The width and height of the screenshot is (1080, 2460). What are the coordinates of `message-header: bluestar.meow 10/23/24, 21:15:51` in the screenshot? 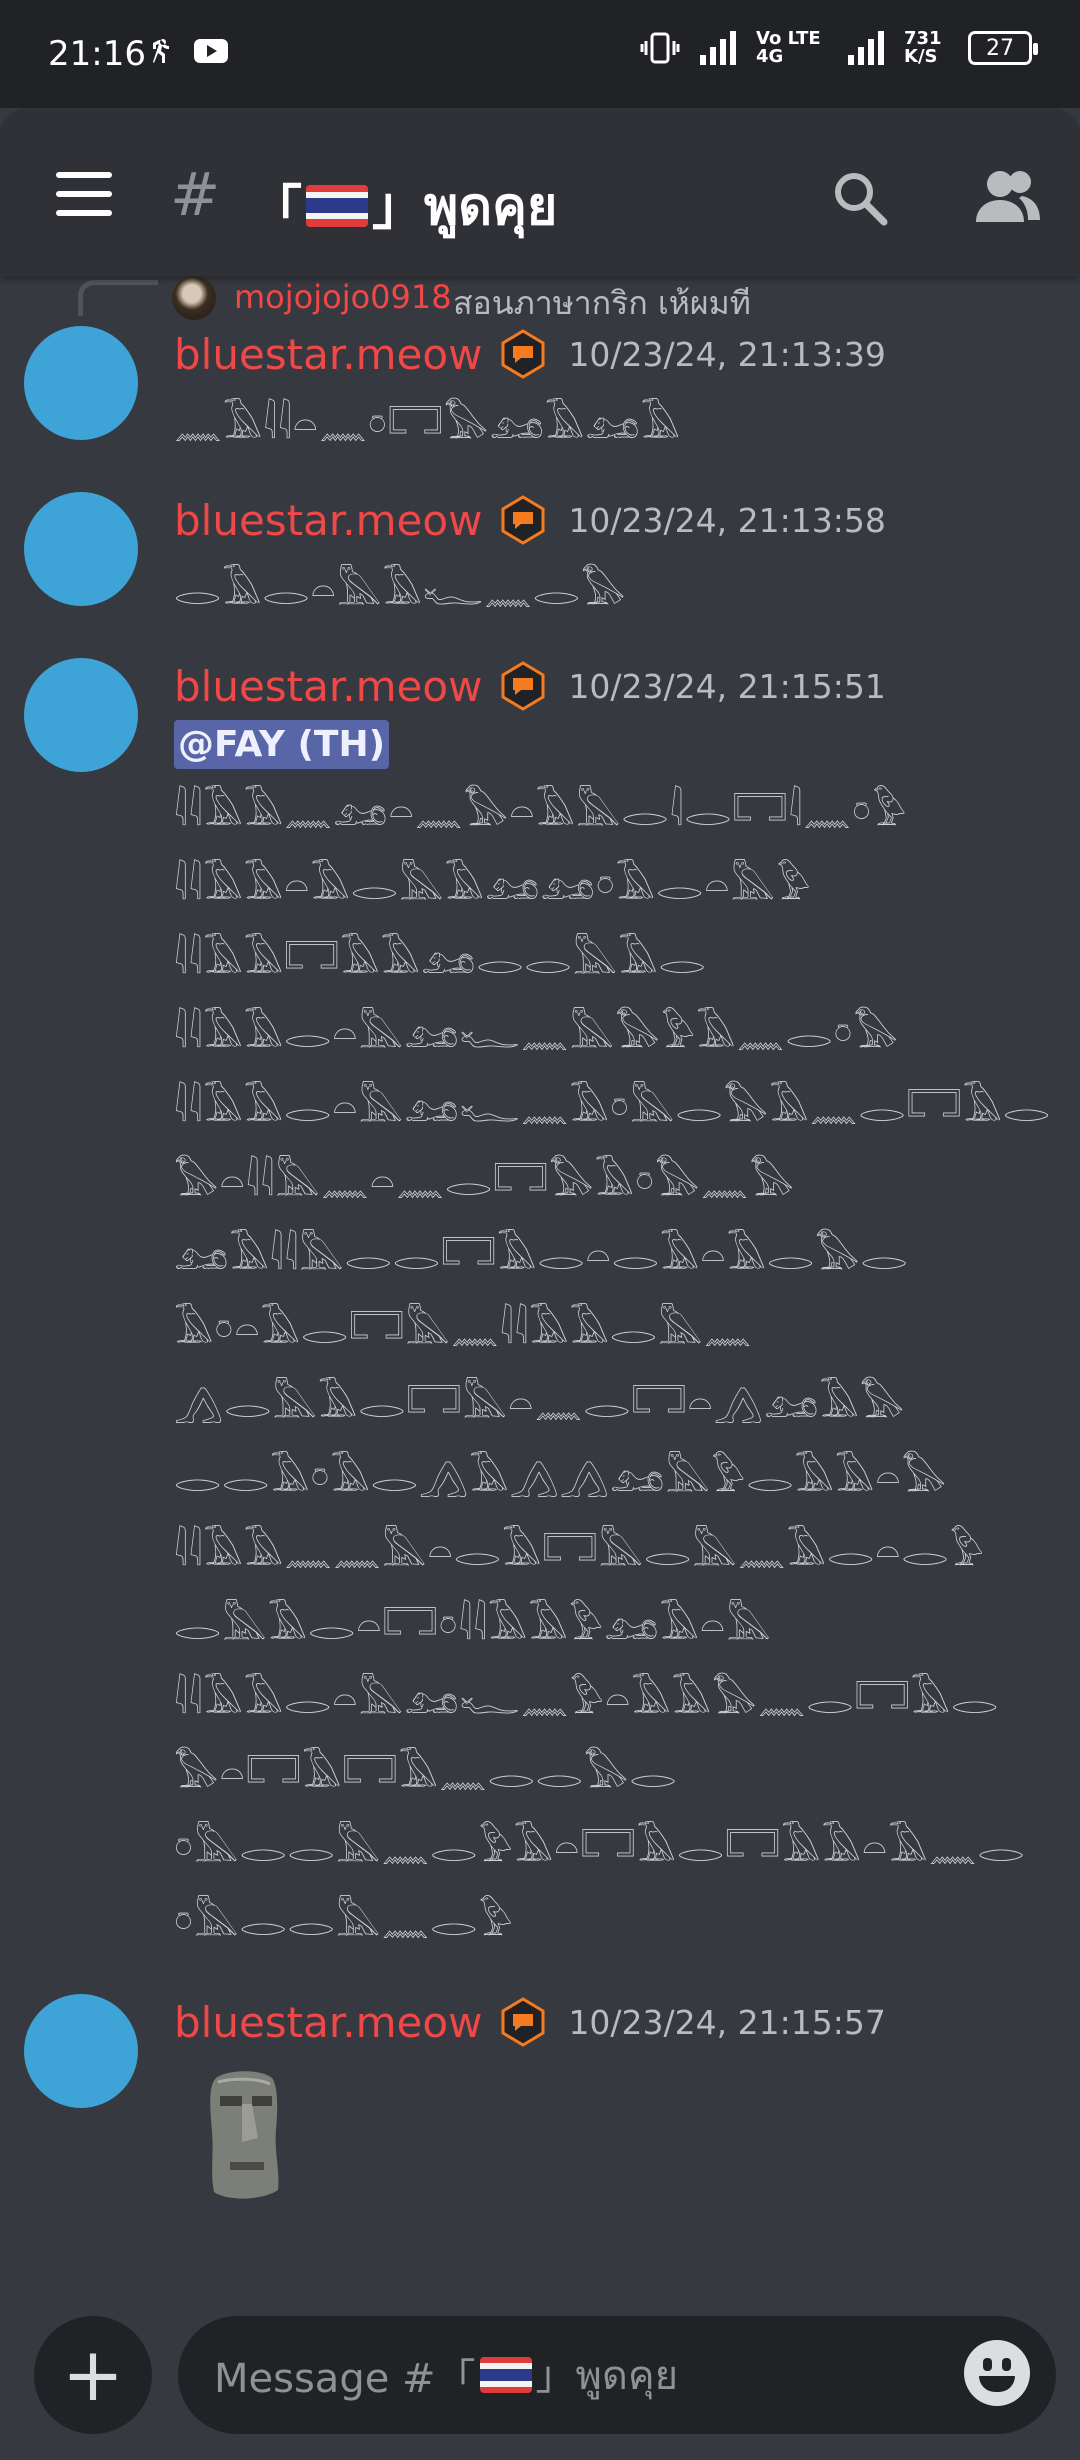 It's located at (530, 686).